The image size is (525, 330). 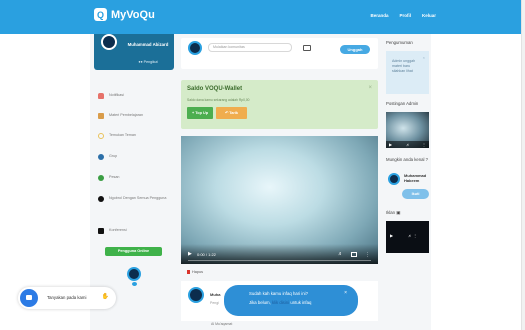 I want to click on sidebar-item-label: Materi Pembelajaran, so click(x=126, y=115).